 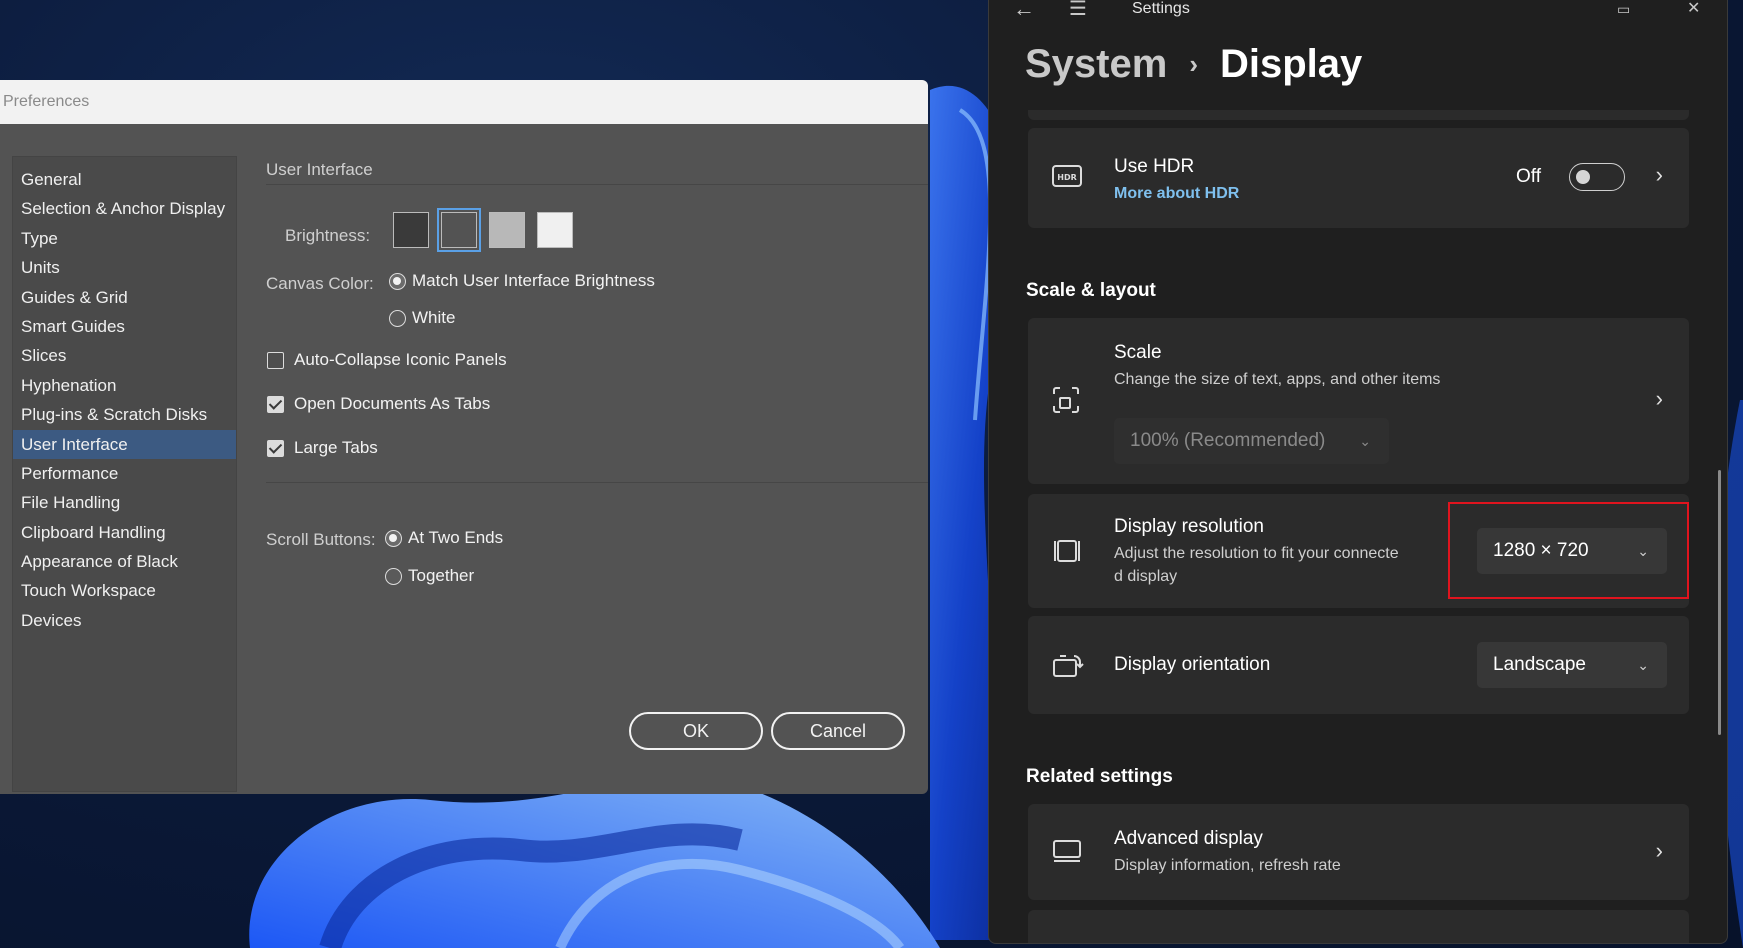 What do you see at coordinates (124, 561) in the screenshot?
I see `nav-item-appearance-of-black: Appearance of Black` at bounding box center [124, 561].